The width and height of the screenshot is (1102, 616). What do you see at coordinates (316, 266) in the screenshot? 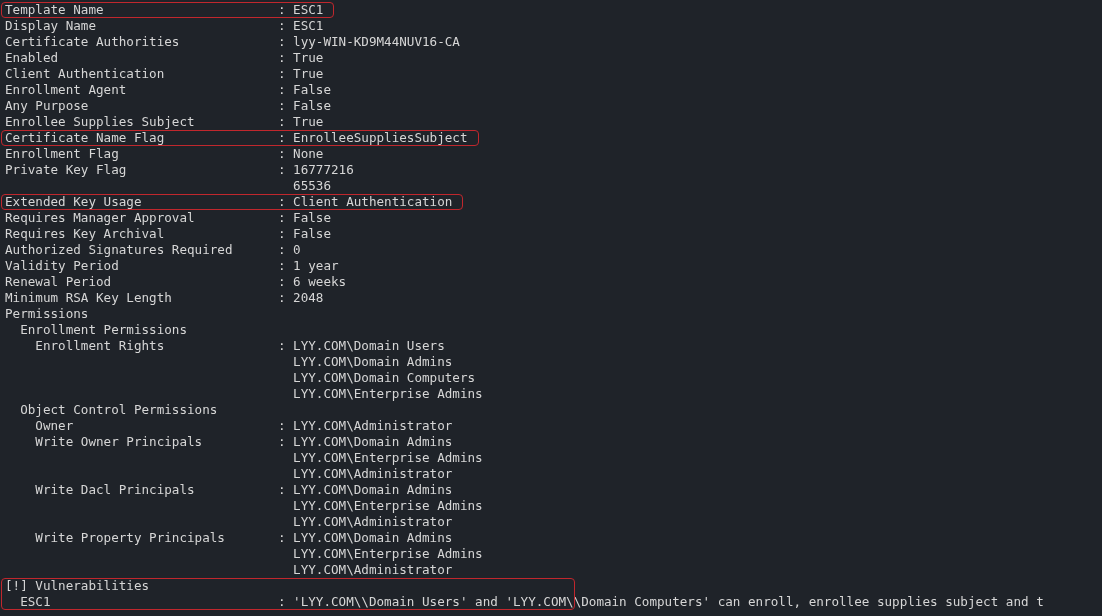
I see `field-value: 1 year` at bounding box center [316, 266].